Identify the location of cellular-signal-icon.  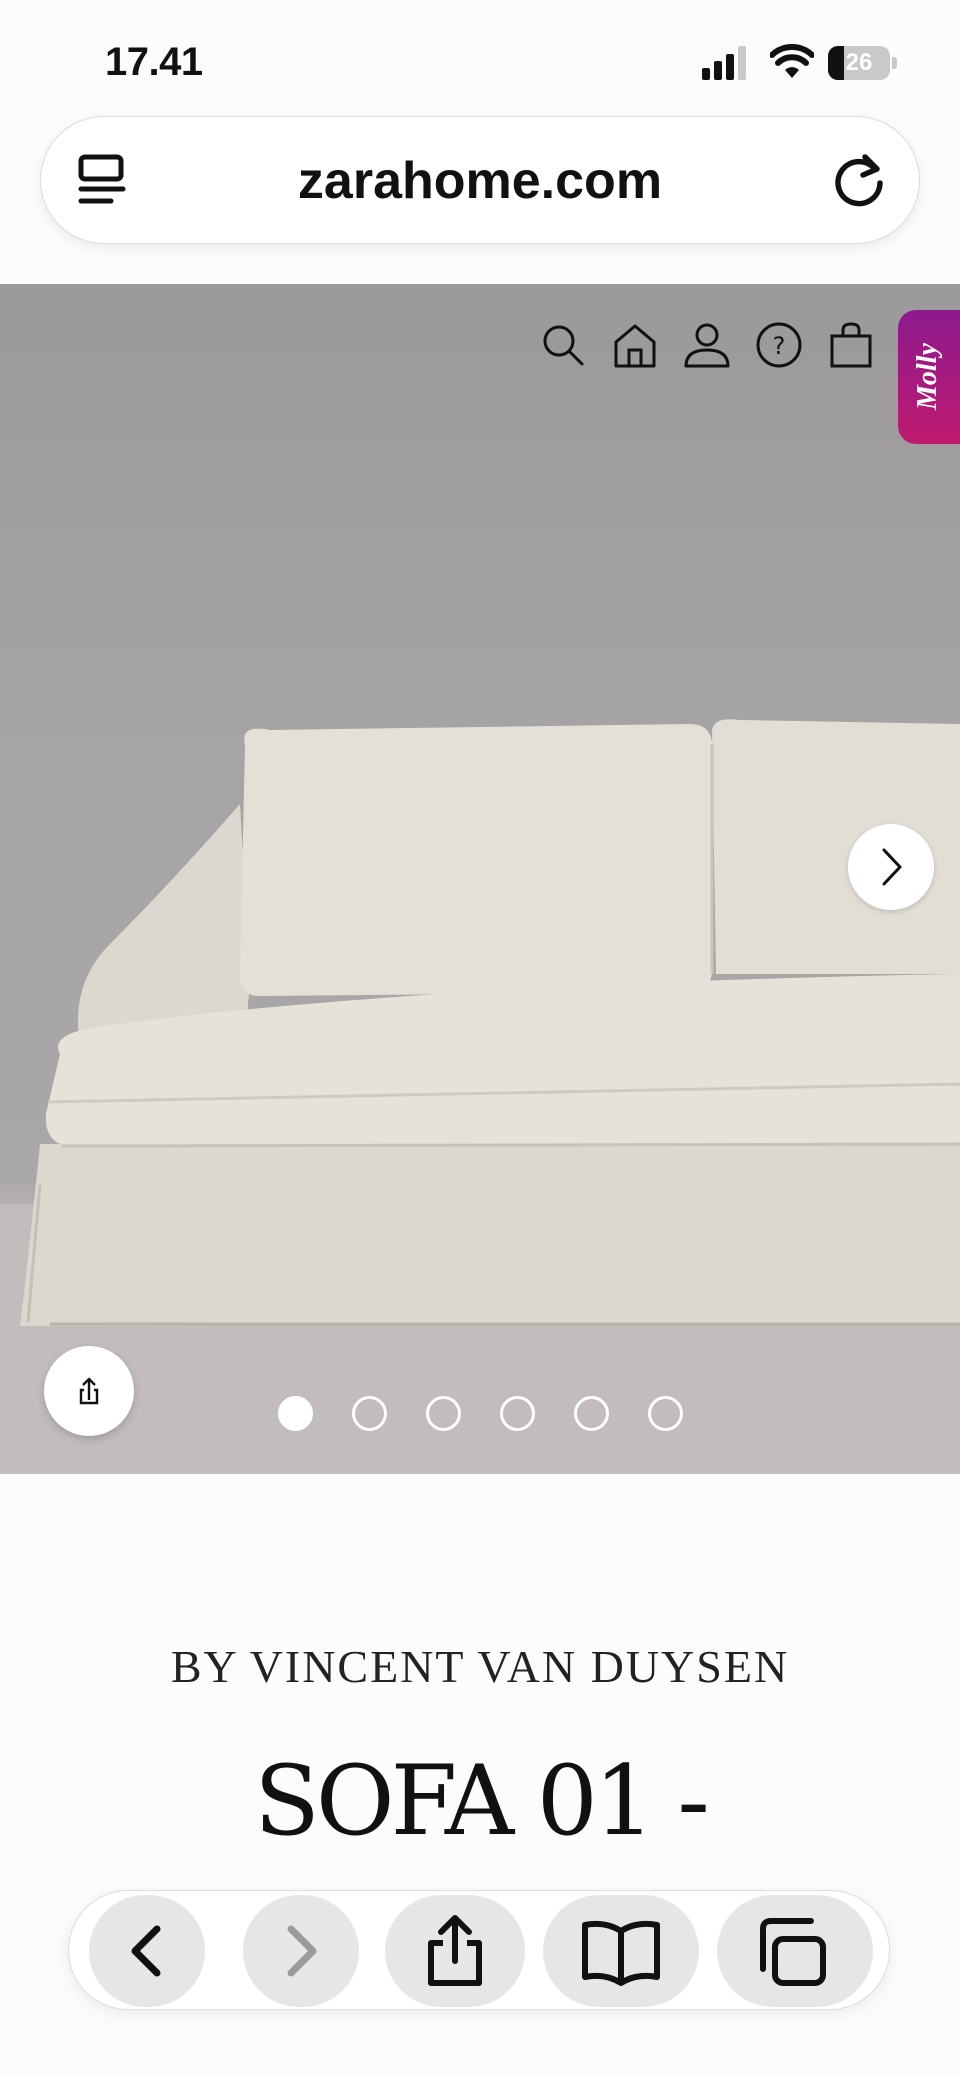
(724, 63).